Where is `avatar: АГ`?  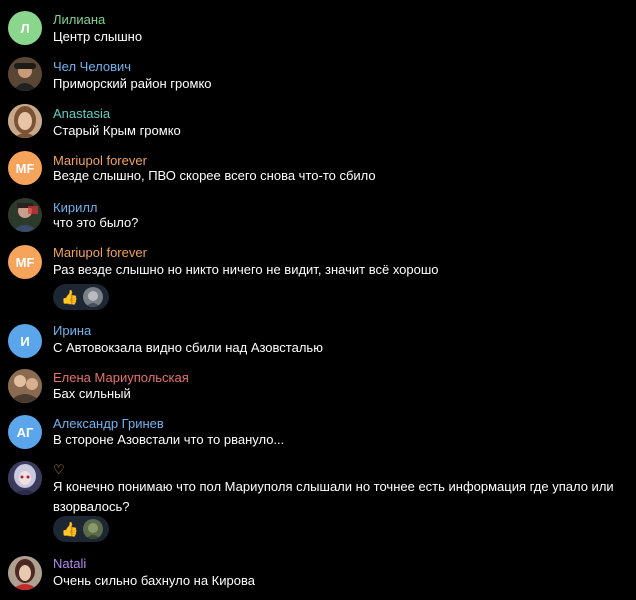 avatar: АГ is located at coordinates (25, 432).